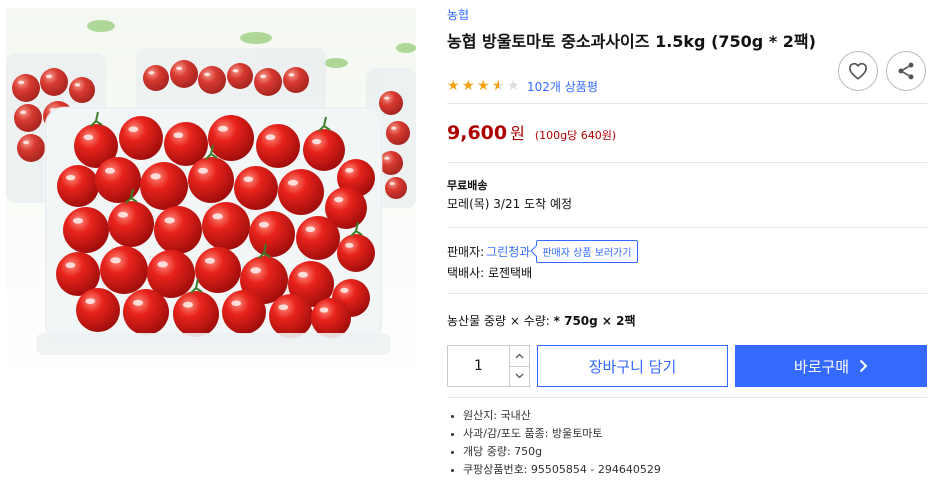 The image size is (942, 486). I want to click on buy-now-button: 바로구매, so click(831, 366).